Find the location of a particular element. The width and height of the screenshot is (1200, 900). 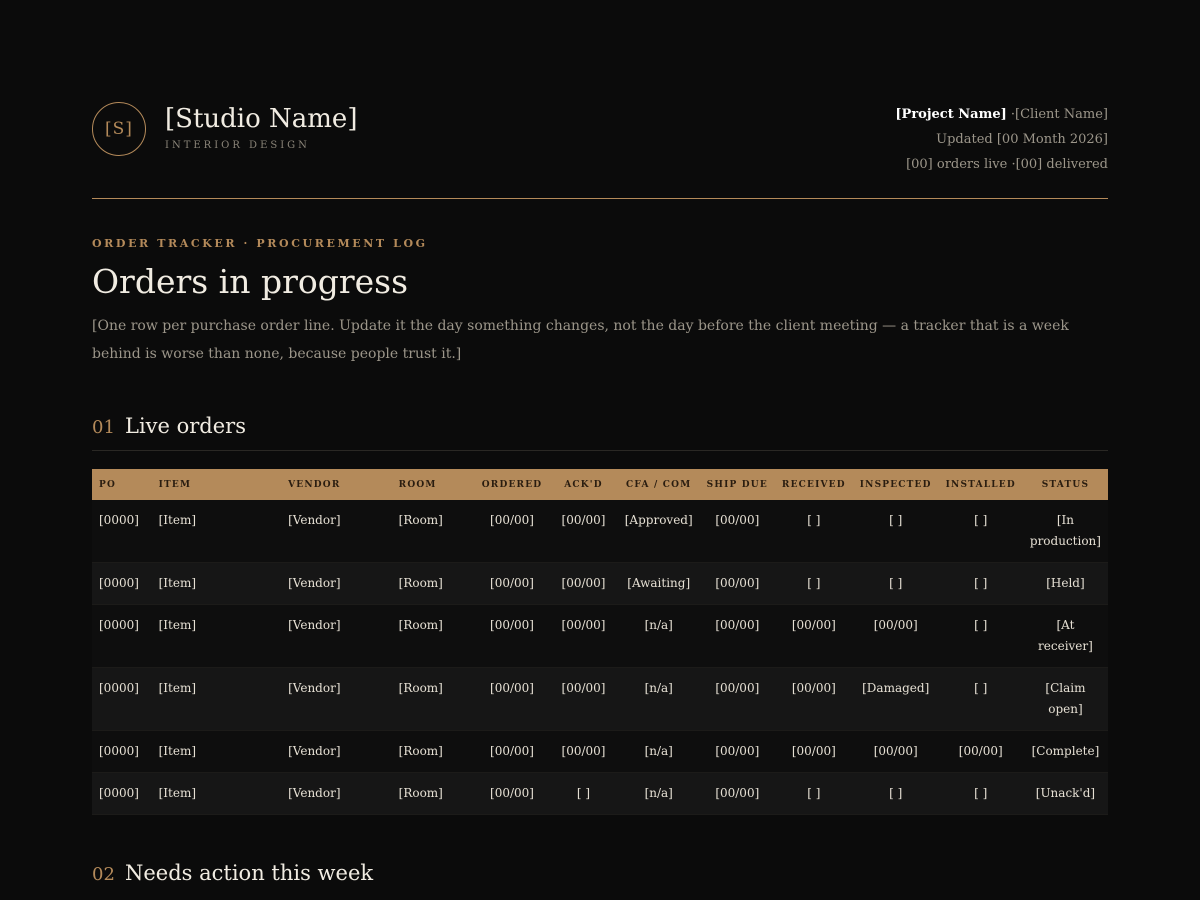

header-ordered: ORDERED is located at coordinates (512, 484).